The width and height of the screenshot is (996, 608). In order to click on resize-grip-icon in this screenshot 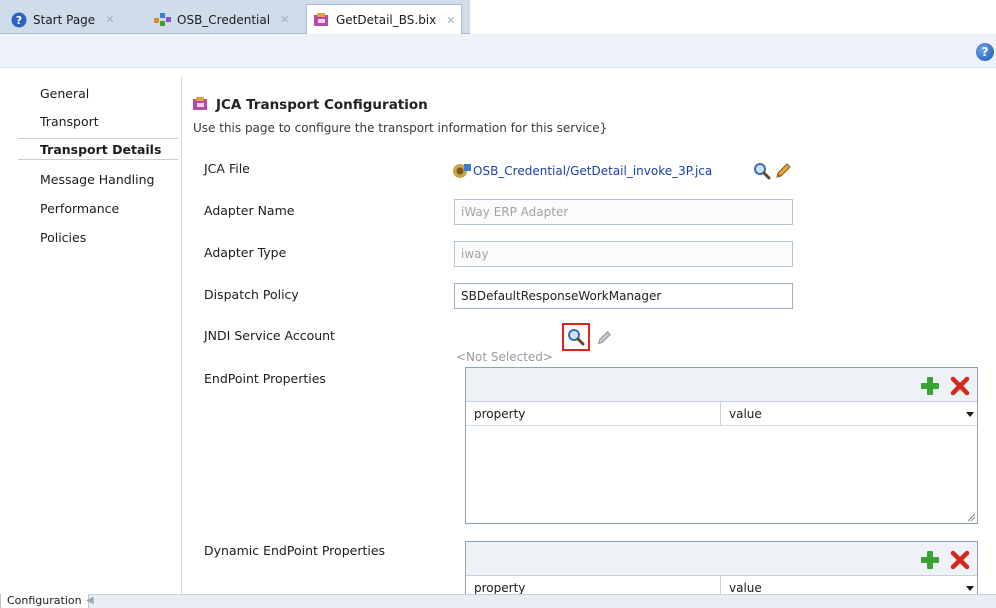, I will do `click(971, 517)`.